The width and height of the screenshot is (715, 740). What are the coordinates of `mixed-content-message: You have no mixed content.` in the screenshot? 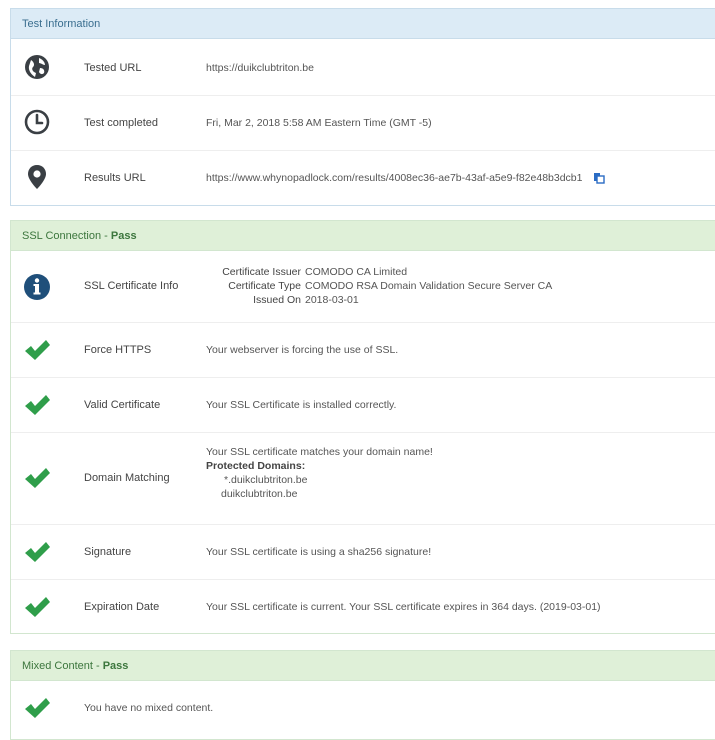 It's located at (149, 708).